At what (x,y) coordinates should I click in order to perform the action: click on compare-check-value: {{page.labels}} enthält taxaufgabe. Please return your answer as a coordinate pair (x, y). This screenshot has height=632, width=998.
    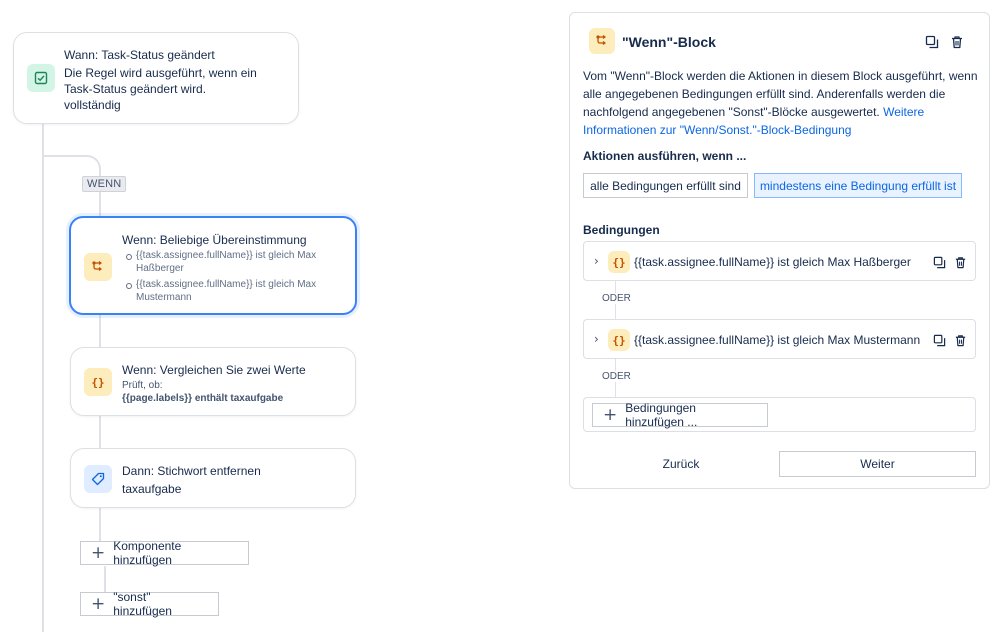
    Looking at the image, I should click on (202, 398).